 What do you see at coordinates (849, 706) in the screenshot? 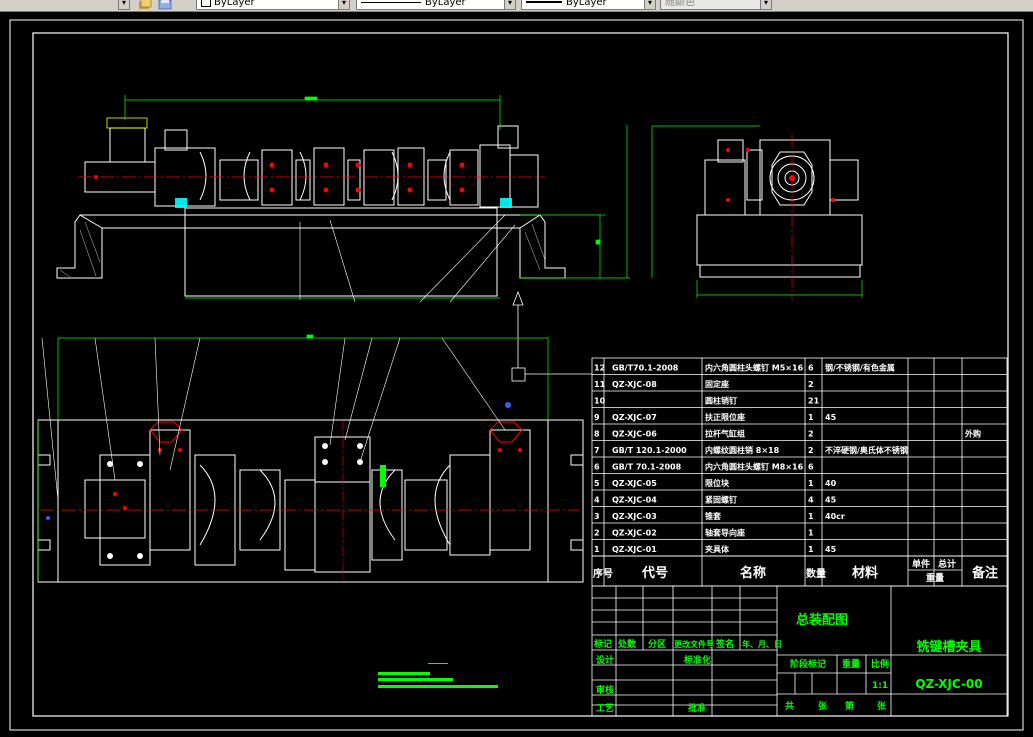
I see `label-page: 第` at bounding box center [849, 706].